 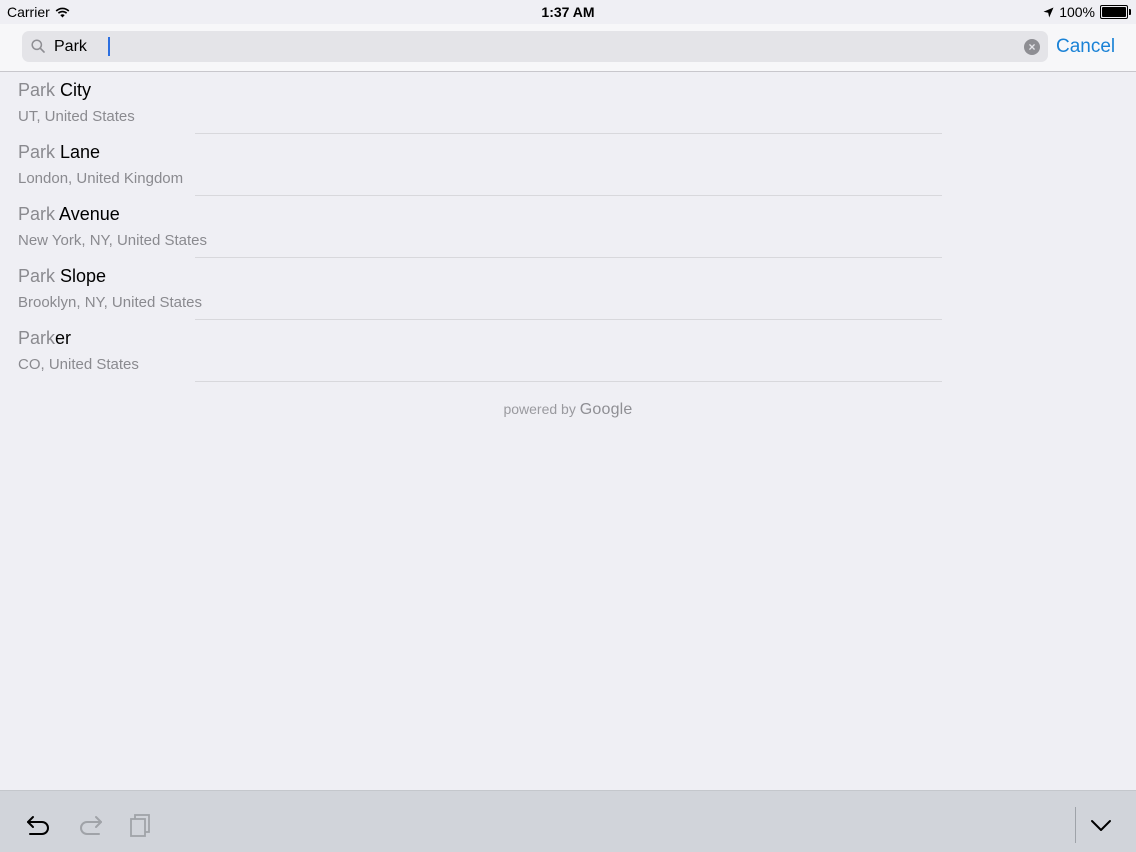 I want to click on keyboard-toolbar, so click(x=568, y=821).